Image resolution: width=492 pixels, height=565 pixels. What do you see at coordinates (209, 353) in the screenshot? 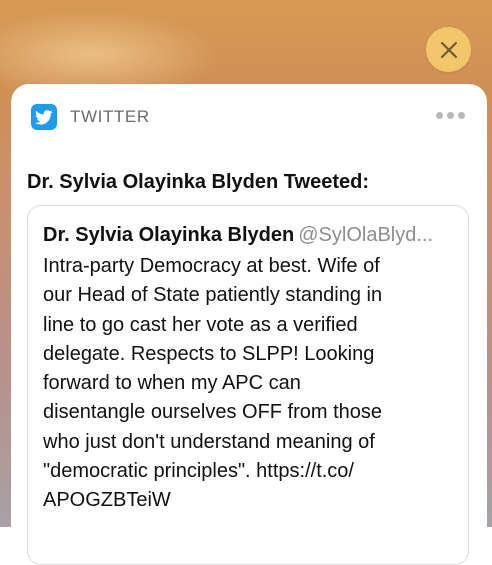
I see `tweet-text-line: delegate. Respects to SLPP! Looking` at bounding box center [209, 353].